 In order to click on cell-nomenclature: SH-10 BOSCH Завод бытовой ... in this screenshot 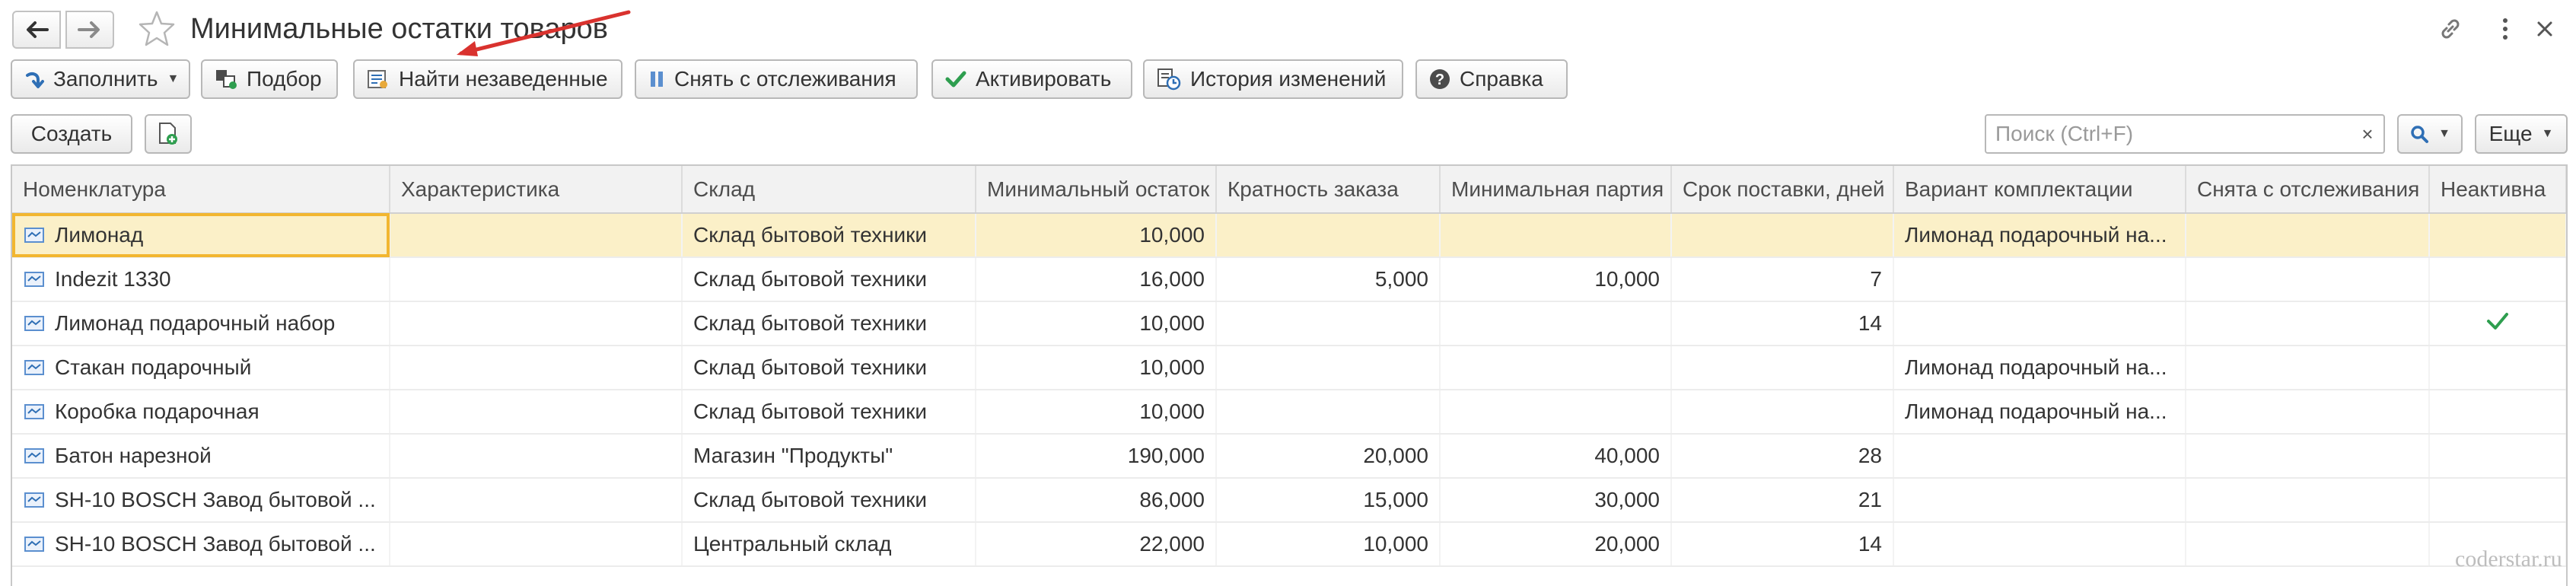, I will do `click(201, 501)`.